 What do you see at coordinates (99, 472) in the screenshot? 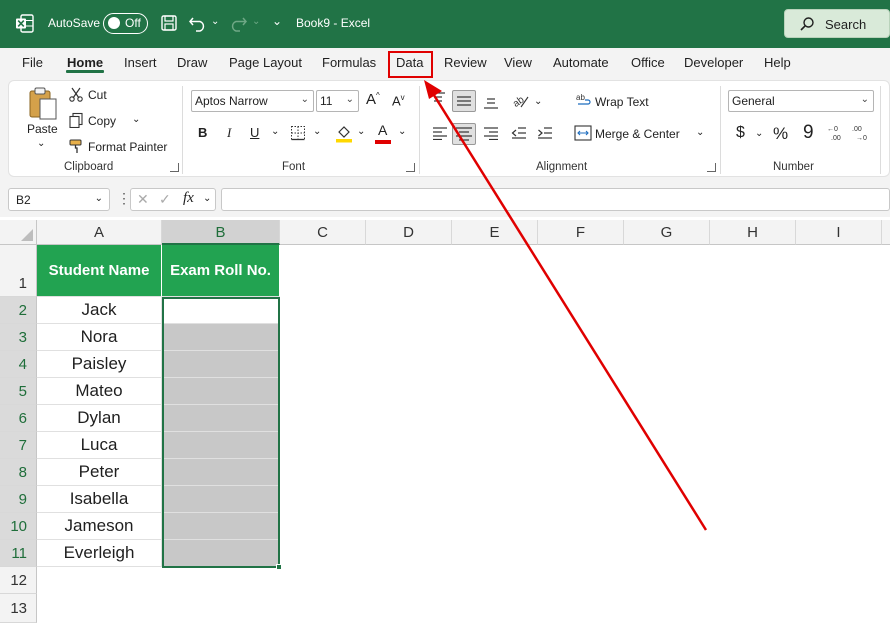
I see `cell-a8: Peter` at bounding box center [99, 472].